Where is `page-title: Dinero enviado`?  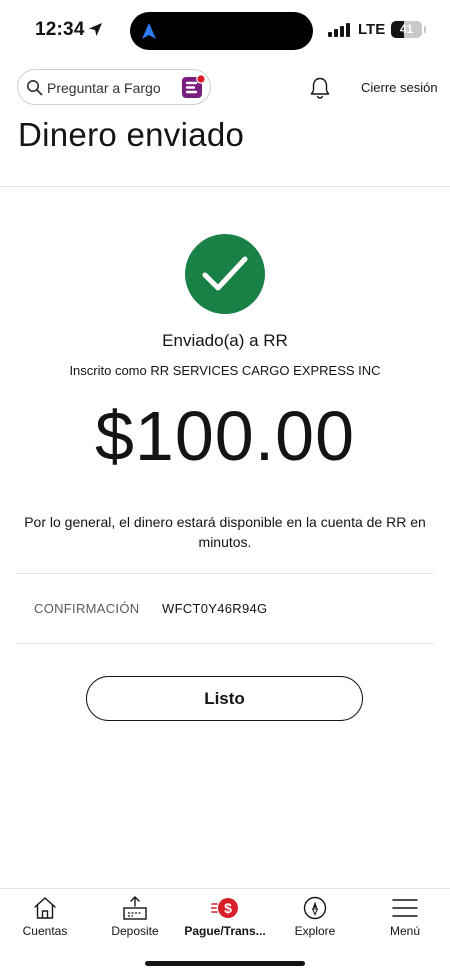
page-title: Dinero enviado is located at coordinates (131, 134).